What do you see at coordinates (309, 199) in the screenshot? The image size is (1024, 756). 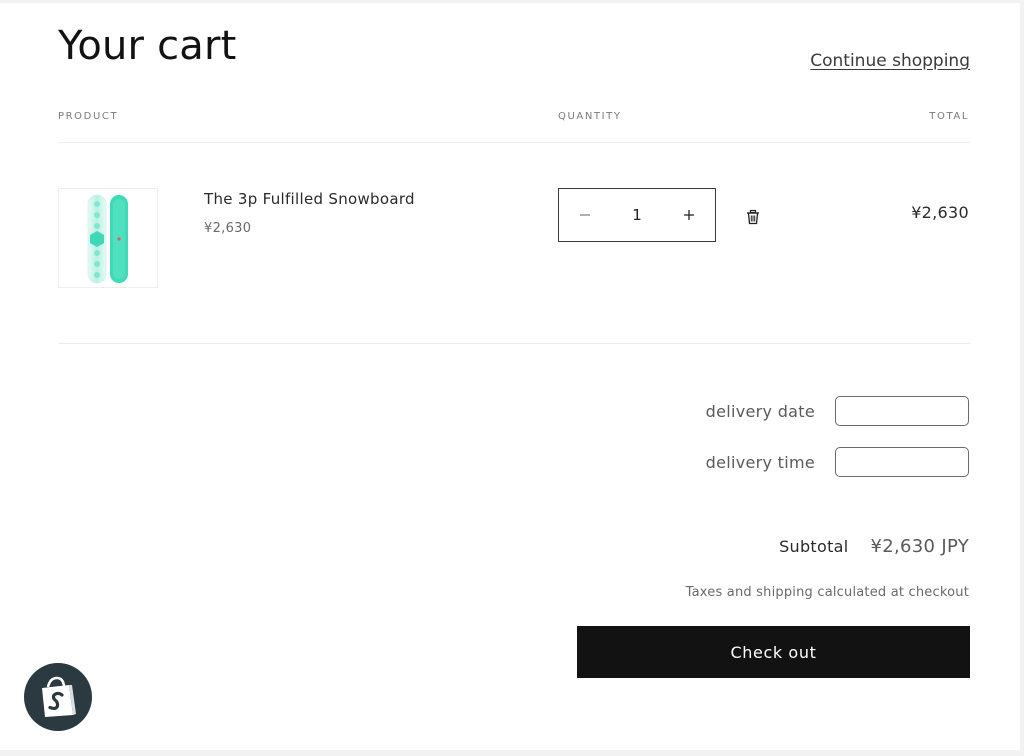 I see `product-name: The 3p Fulfilled Snowboard` at bounding box center [309, 199].